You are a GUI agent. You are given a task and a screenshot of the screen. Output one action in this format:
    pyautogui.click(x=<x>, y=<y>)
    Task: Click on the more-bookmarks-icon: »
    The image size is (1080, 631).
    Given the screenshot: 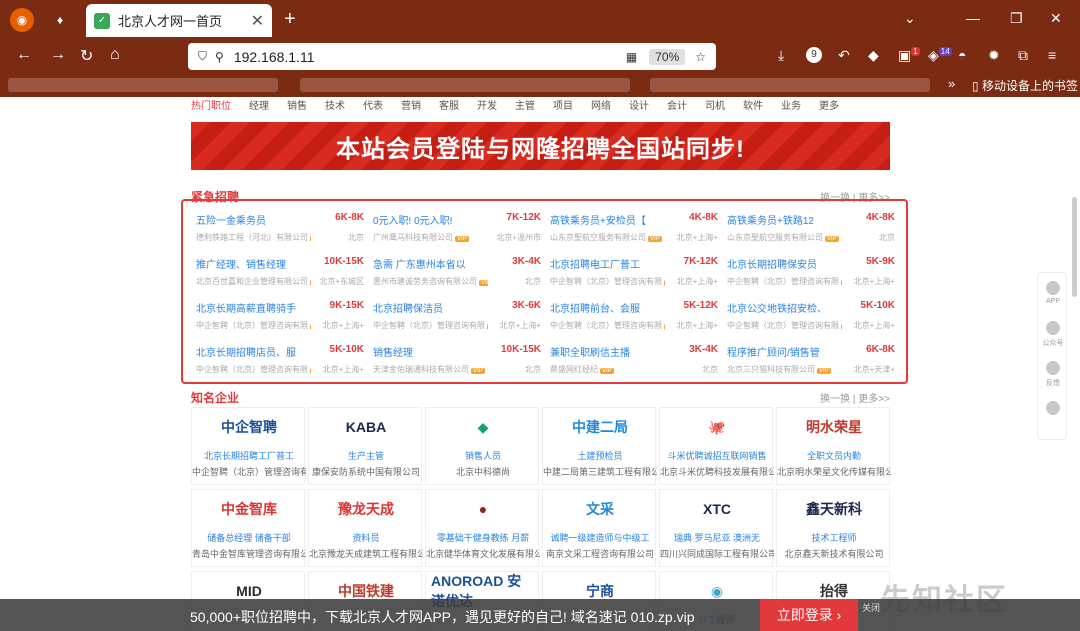 What is the action you would take?
    pyautogui.click(x=951, y=83)
    